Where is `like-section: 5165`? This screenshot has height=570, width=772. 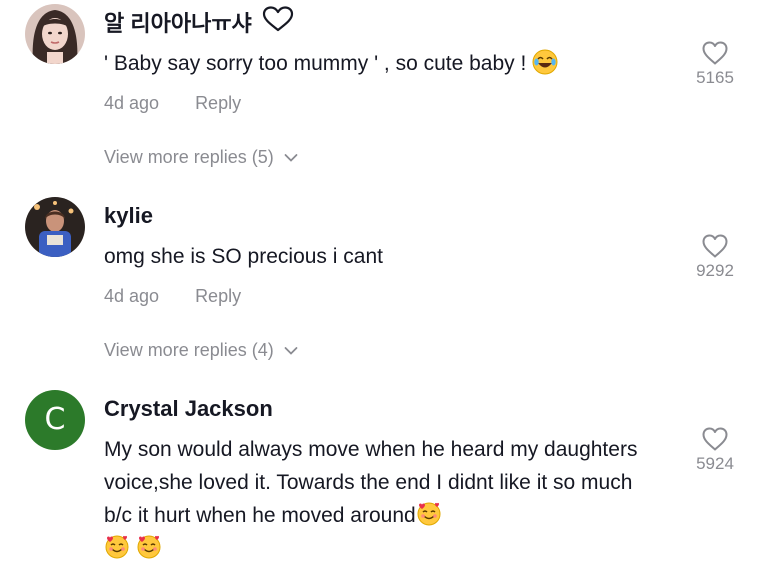 like-section: 5165 is located at coordinates (715, 64).